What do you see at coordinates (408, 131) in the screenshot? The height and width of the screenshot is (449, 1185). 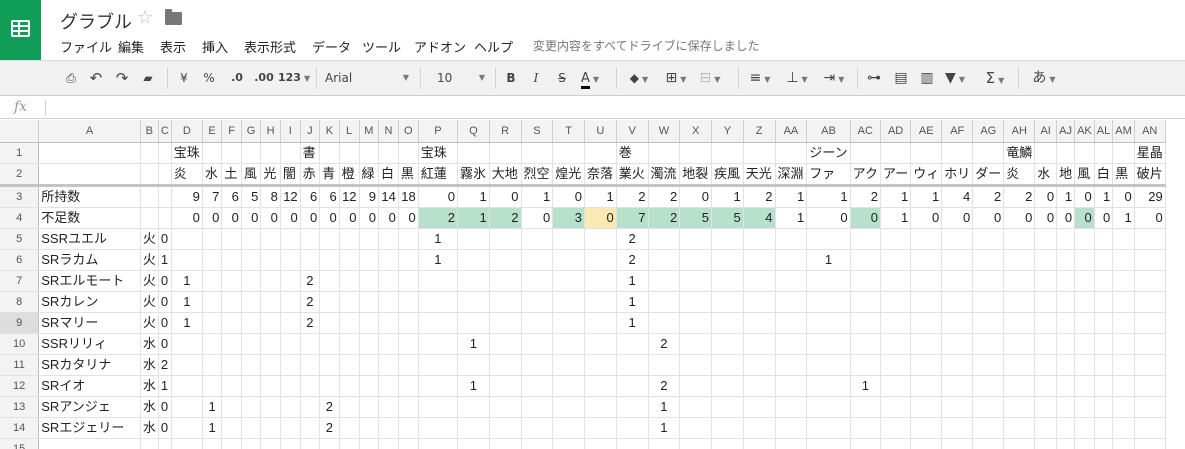 I see `column-header: O` at bounding box center [408, 131].